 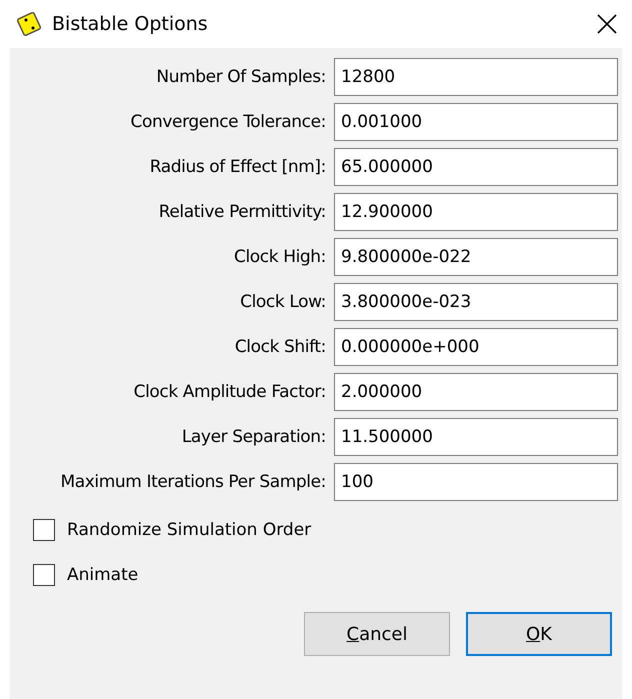 What do you see at coordinates (476, 392) in the screenshot?
I see `input-field: 2.000000` at bounding box center [476, 392].